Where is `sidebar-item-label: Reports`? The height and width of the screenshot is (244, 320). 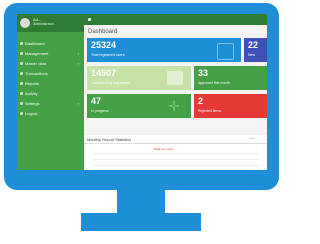
sidebar-item-label: Reports is located at coordinates (32, 83).